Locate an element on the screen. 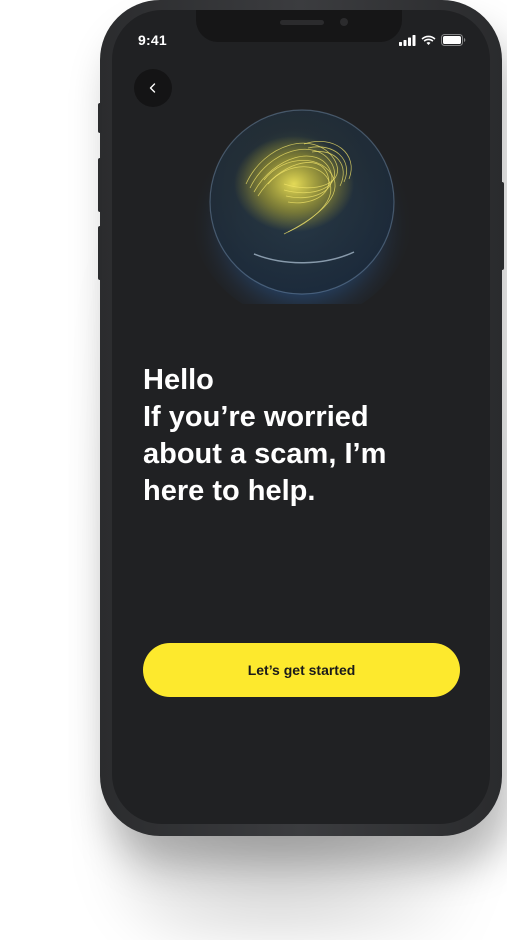  status-icons is located at coordinates (432, 40).